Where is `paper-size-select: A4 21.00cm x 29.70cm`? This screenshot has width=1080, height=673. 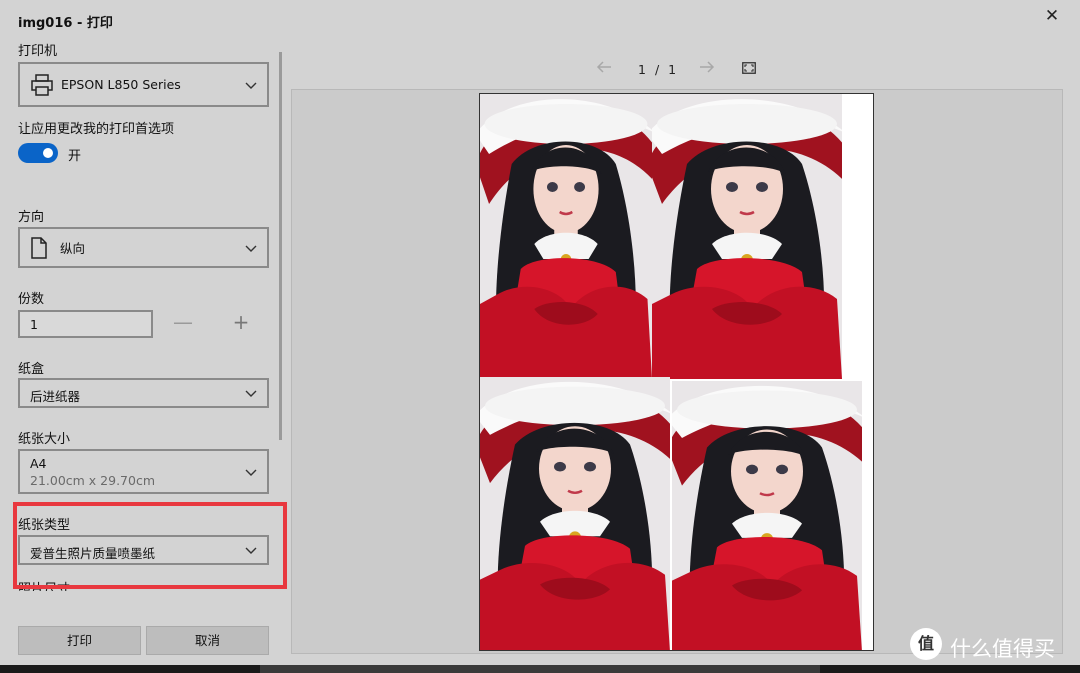
paper-size-select: A4 21.00cm x 29.70cm is located at coordinates (143, 471).